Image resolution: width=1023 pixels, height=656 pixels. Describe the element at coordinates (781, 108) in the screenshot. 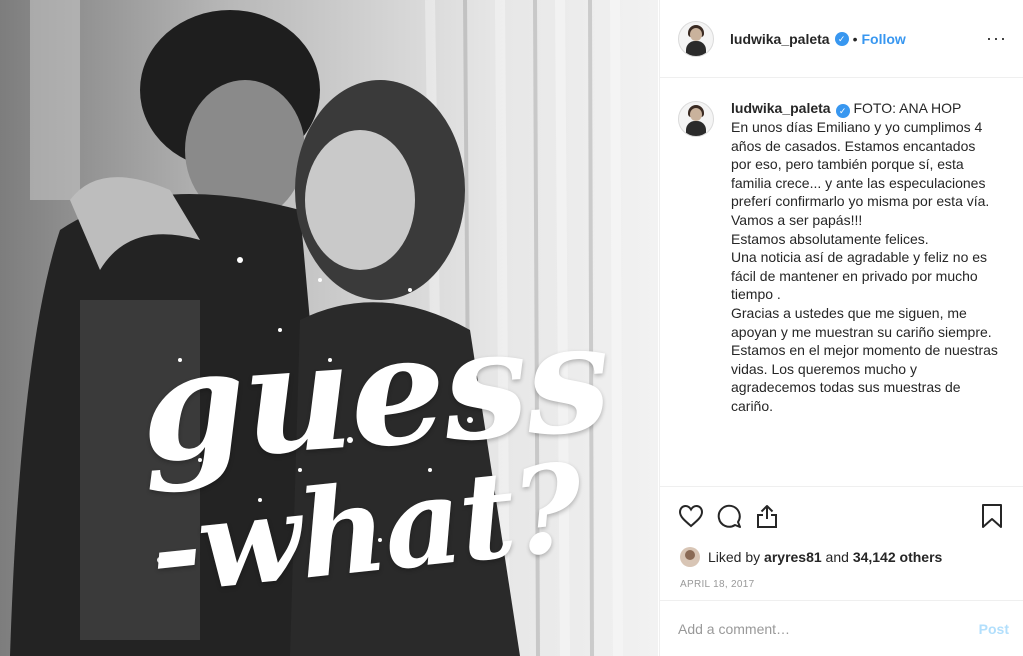

I see `caption-username: ludwika_paleta` at that location.